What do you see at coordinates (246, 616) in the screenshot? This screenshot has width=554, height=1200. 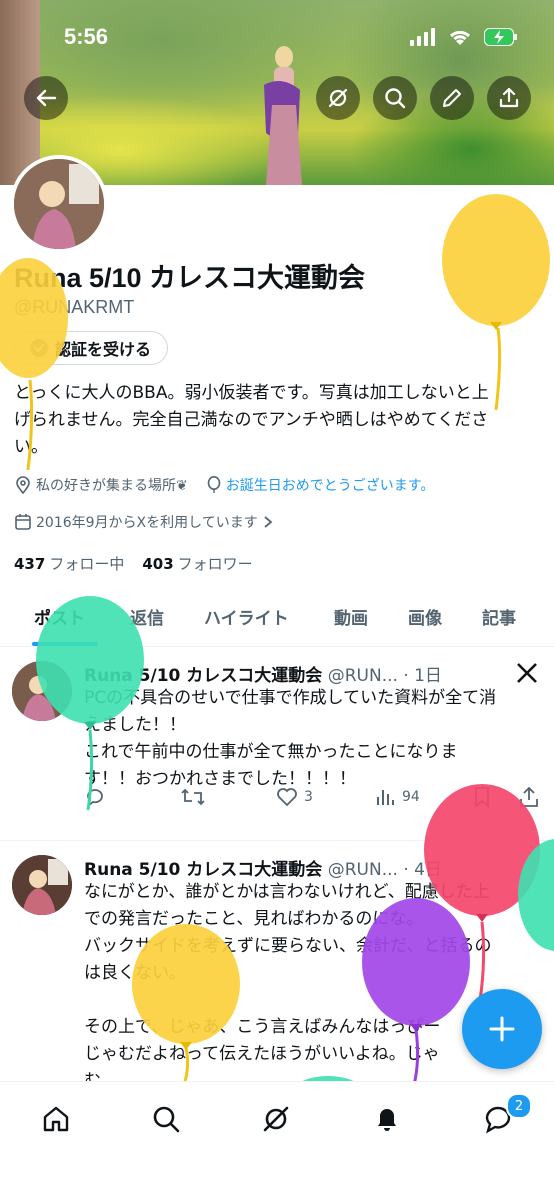 I see `tab-highlights: ハイライト` at bounding box center [246, 616].